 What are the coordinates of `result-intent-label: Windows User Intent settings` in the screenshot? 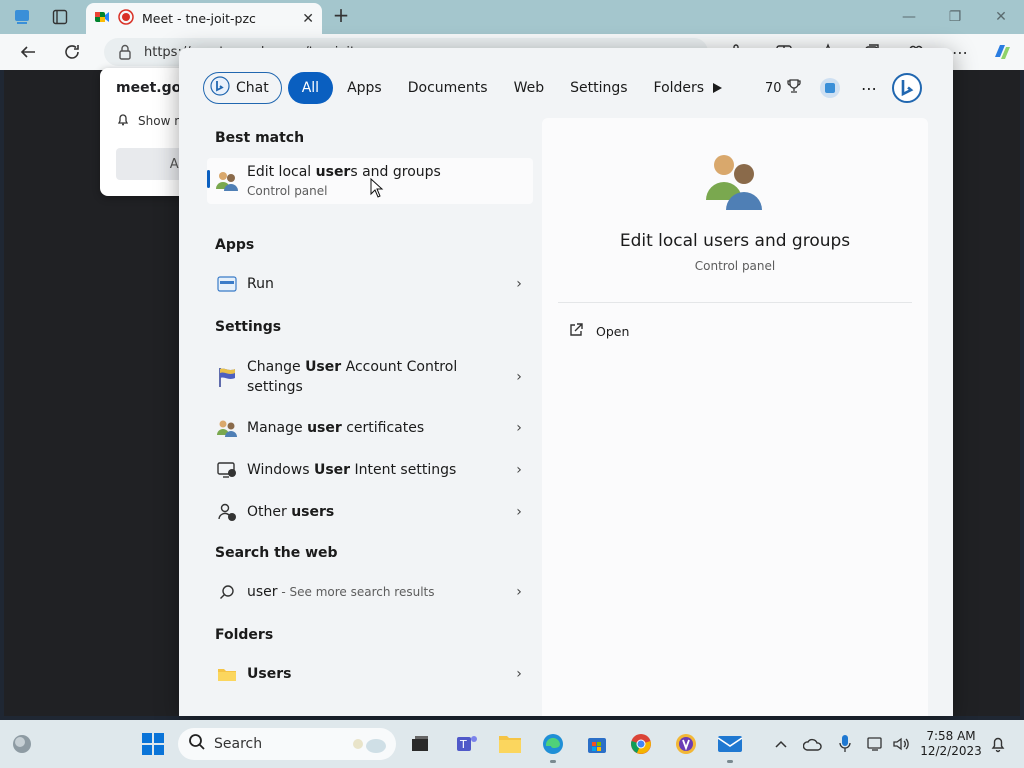 It's located at (352, 470).